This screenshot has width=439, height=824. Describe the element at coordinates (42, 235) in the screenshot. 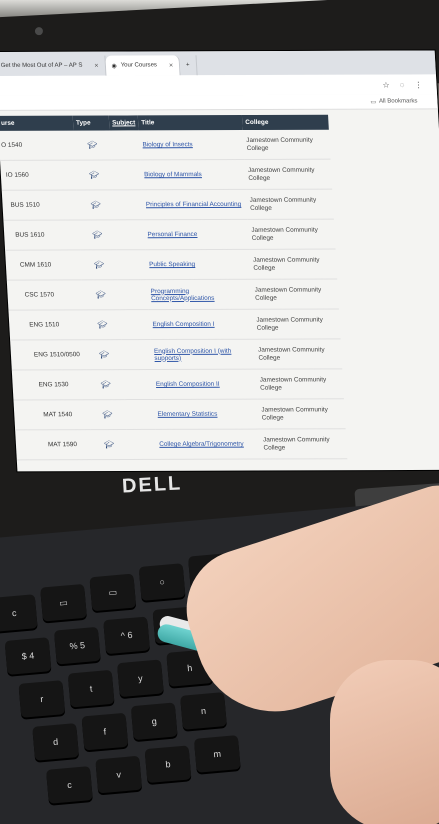

I see `course-code: BUS 1610` at that location.